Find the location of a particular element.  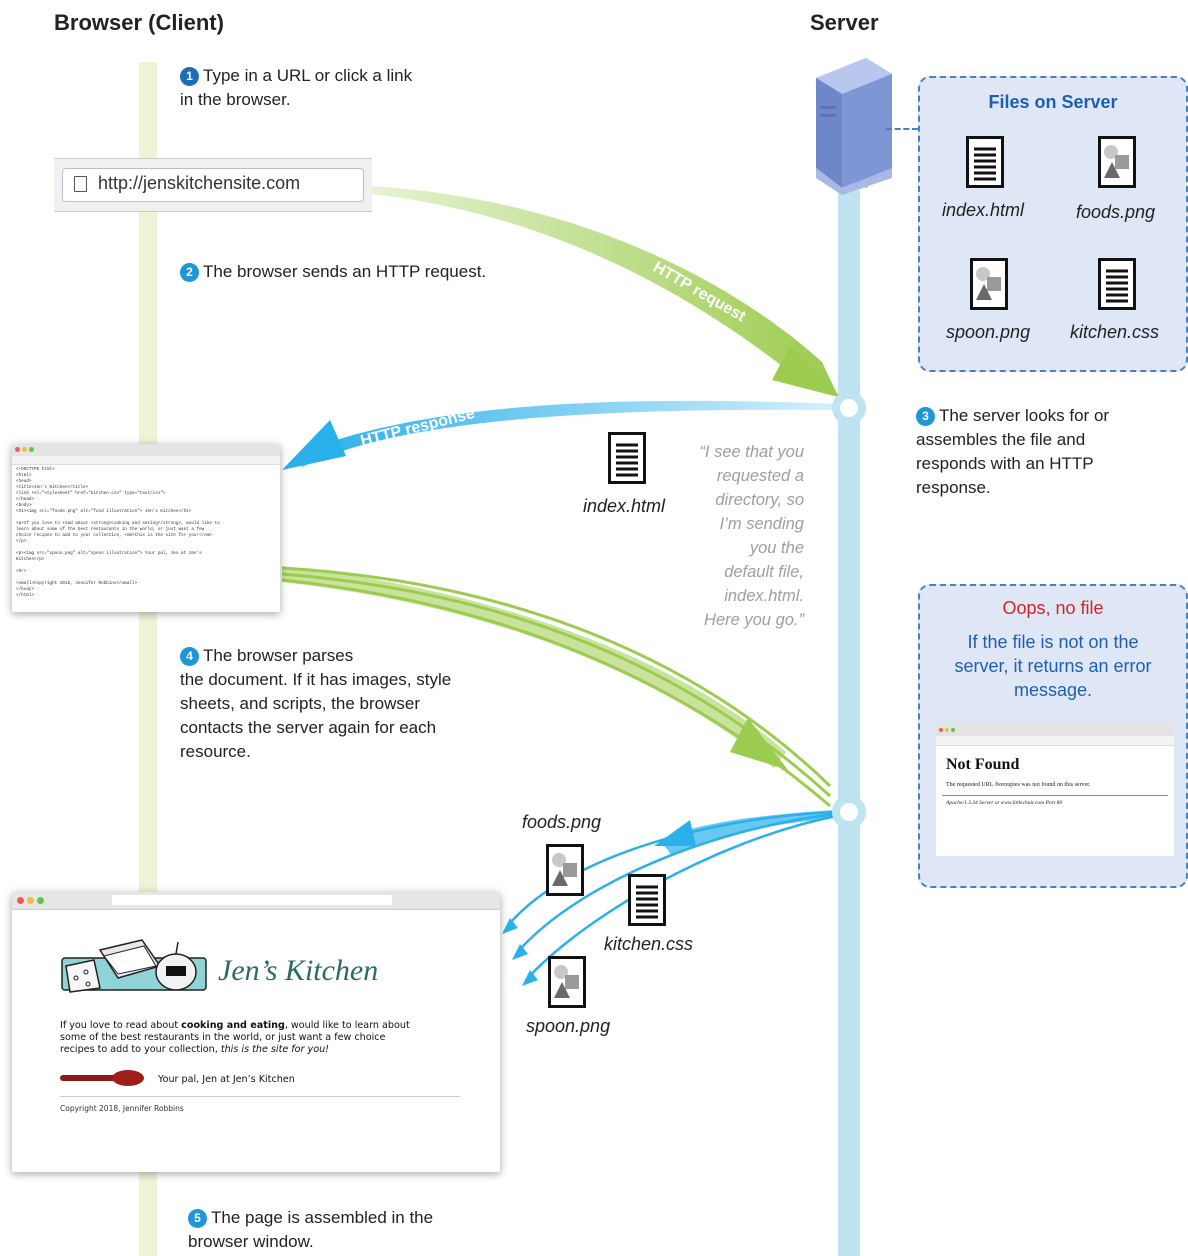

resource-label-spoon: spoon.png is located at coordinates (568, 1026).